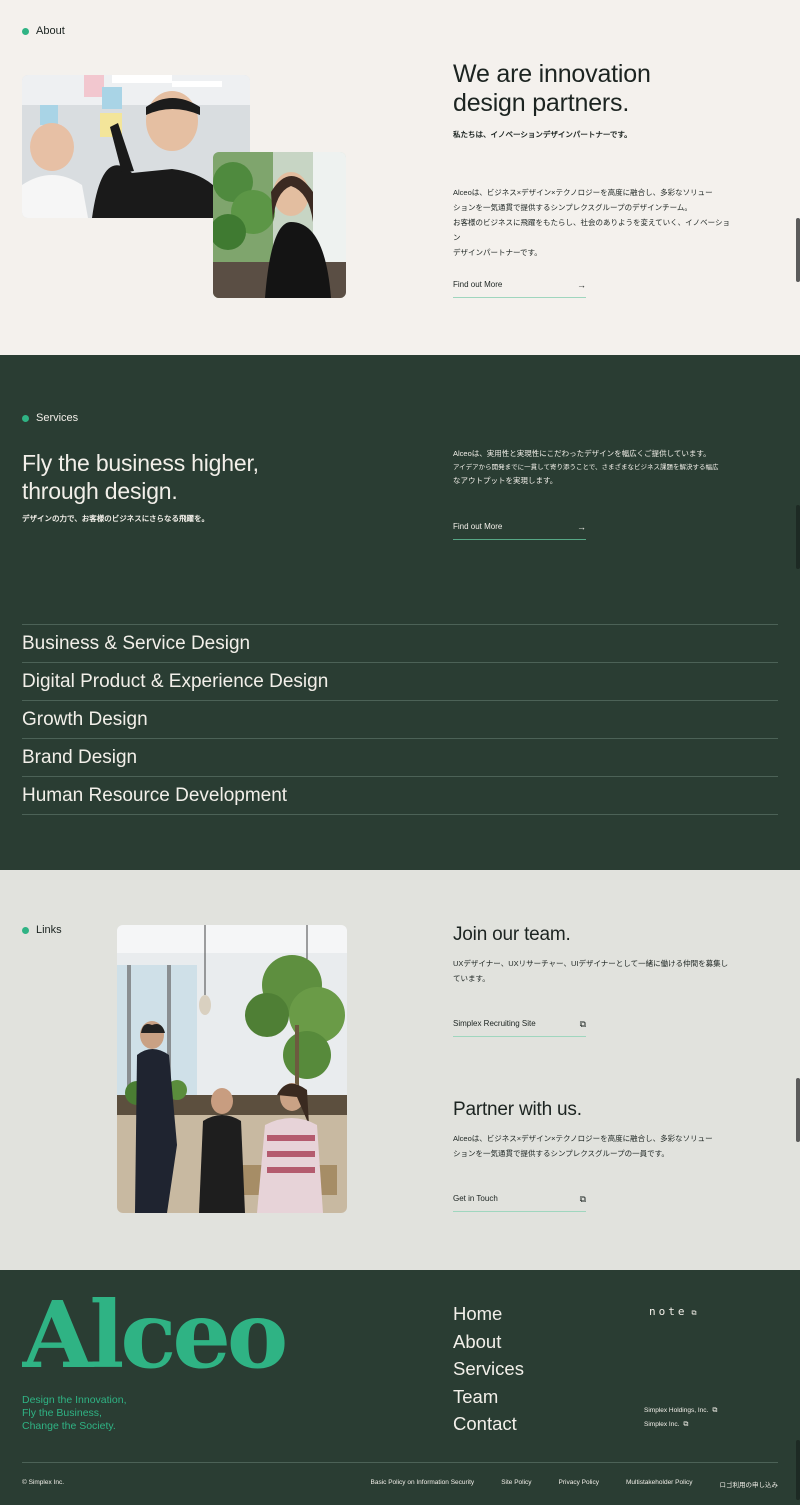 This screenshot has height=1505, width=800. I want to click on about-subheading: 私たちは、イノベーションデザインパートナーです。, so click(542, 134).